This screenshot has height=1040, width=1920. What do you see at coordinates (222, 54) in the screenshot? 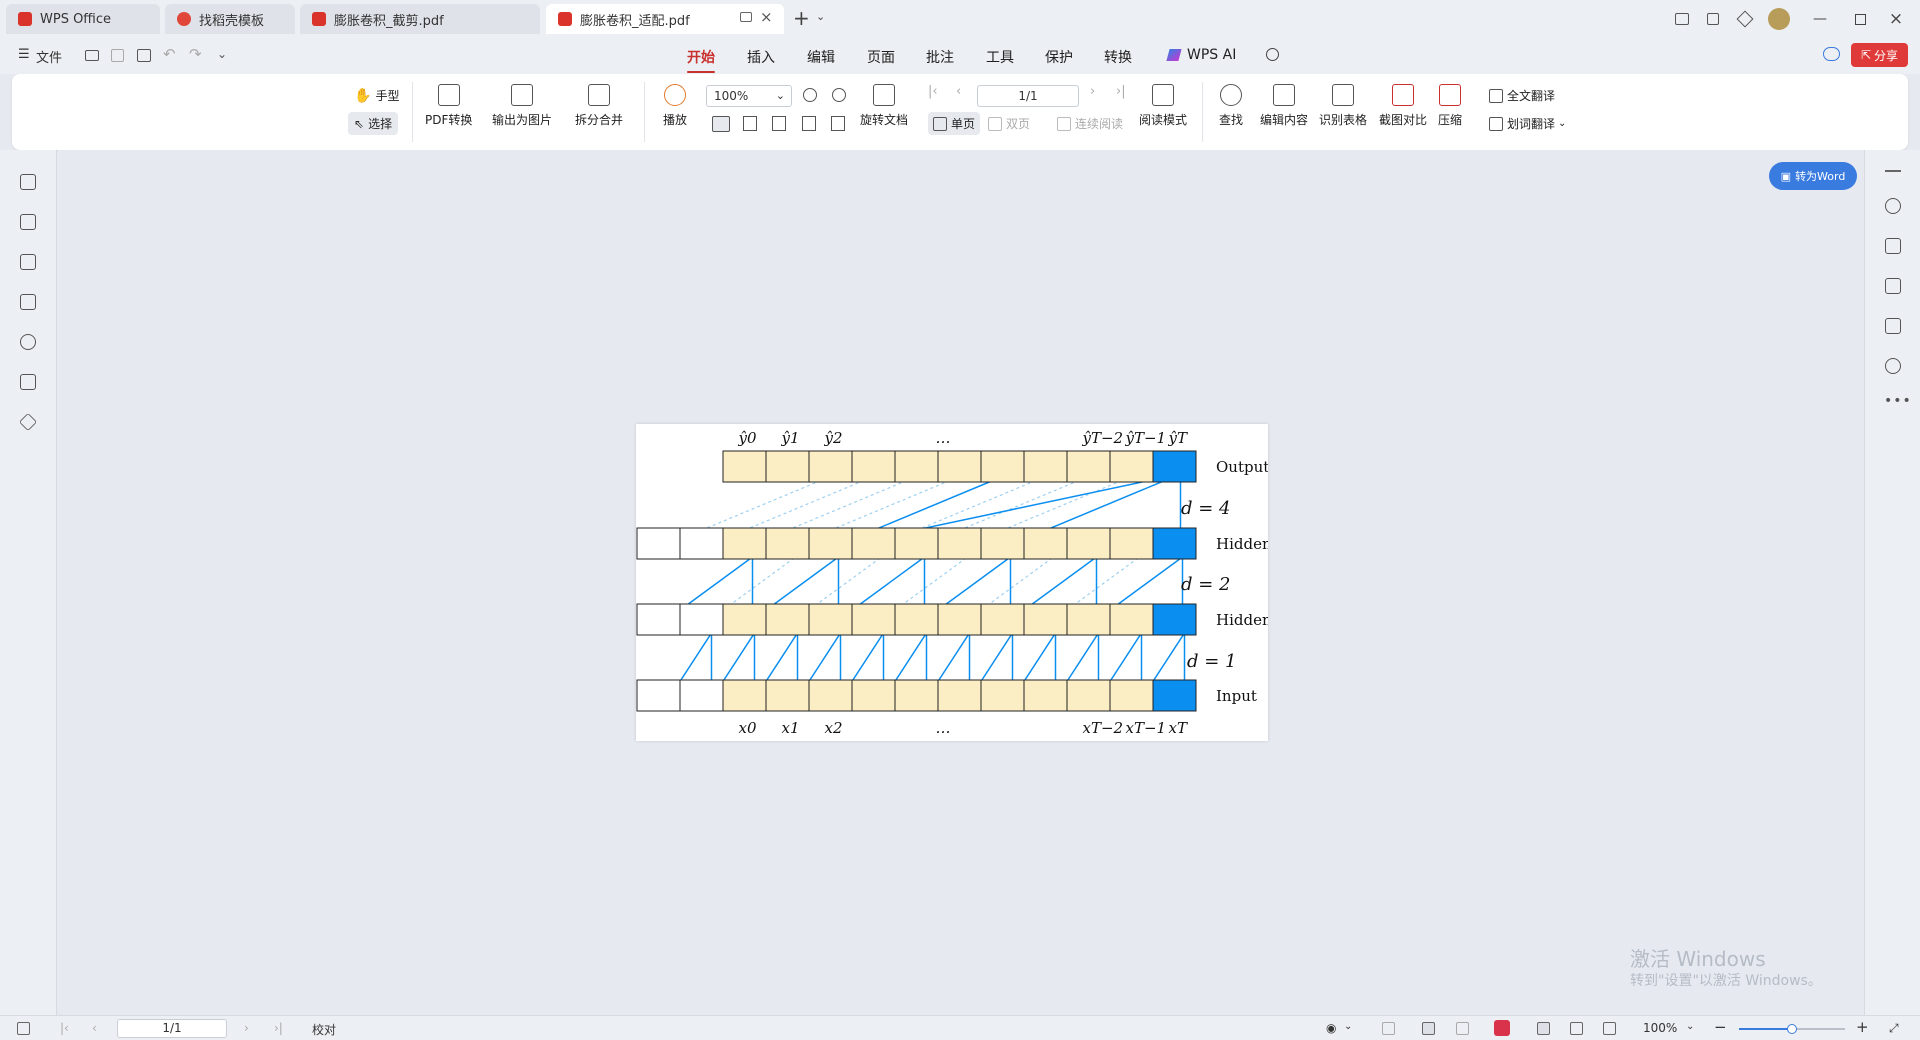
I see `more-chevron-icon: ⌄` at bounding box center [222, 54].